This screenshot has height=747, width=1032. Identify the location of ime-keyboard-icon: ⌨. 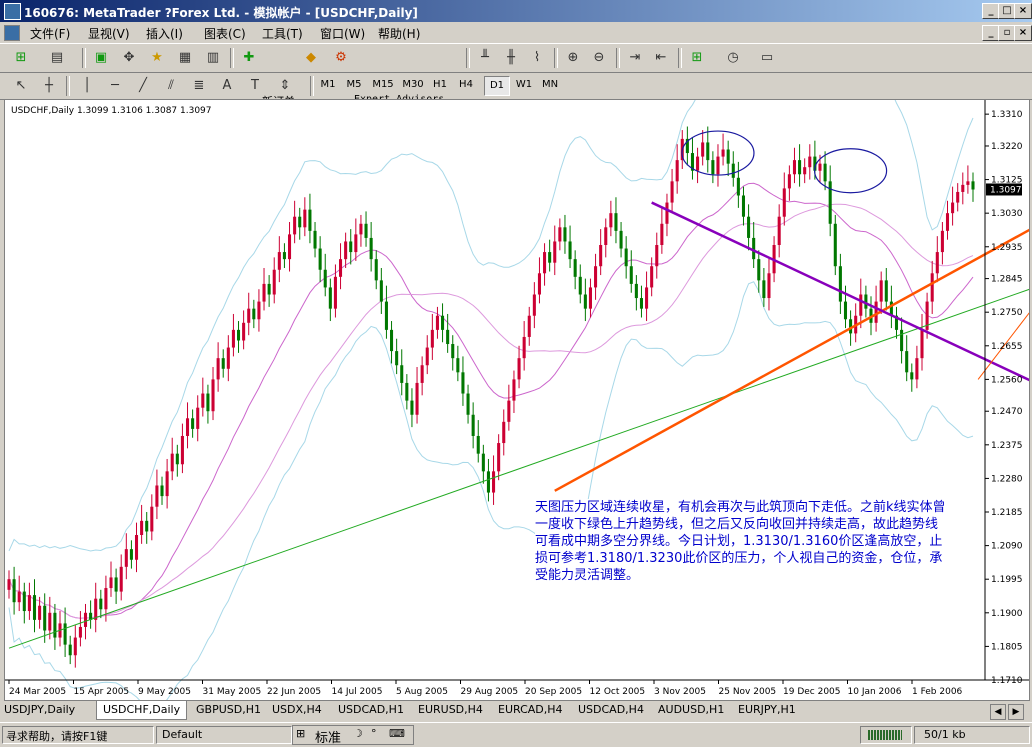
(397, 733).